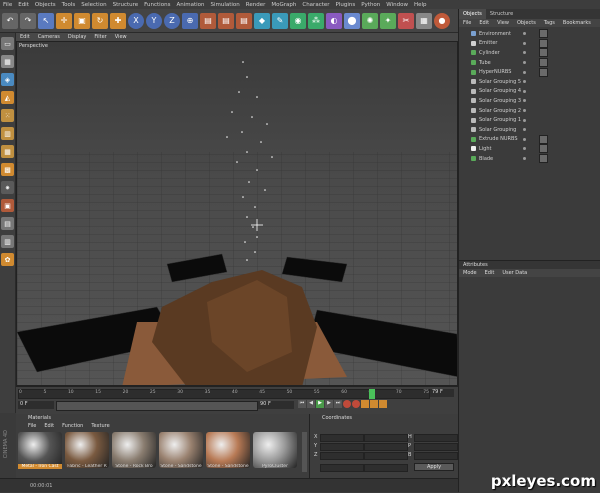  I want to click on make-editable-icon: ▭, so click(7, 43).